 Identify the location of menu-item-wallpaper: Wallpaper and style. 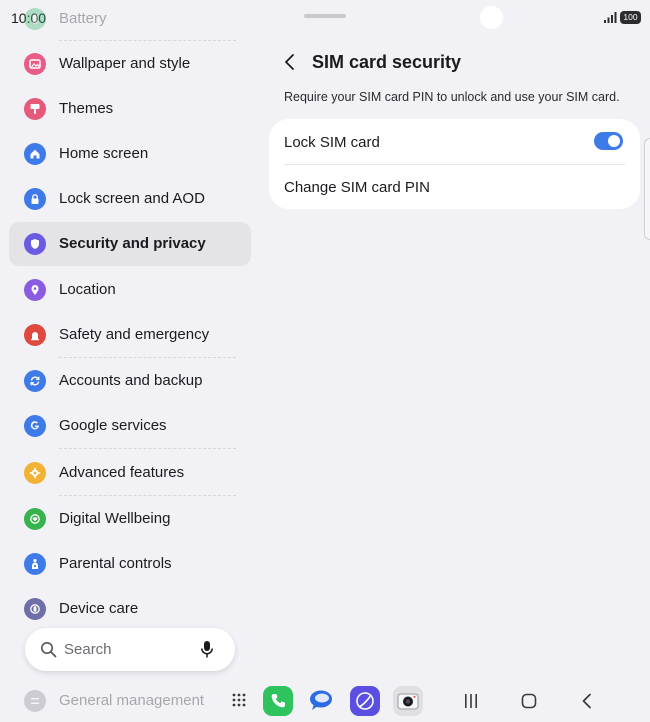
(130, 64).